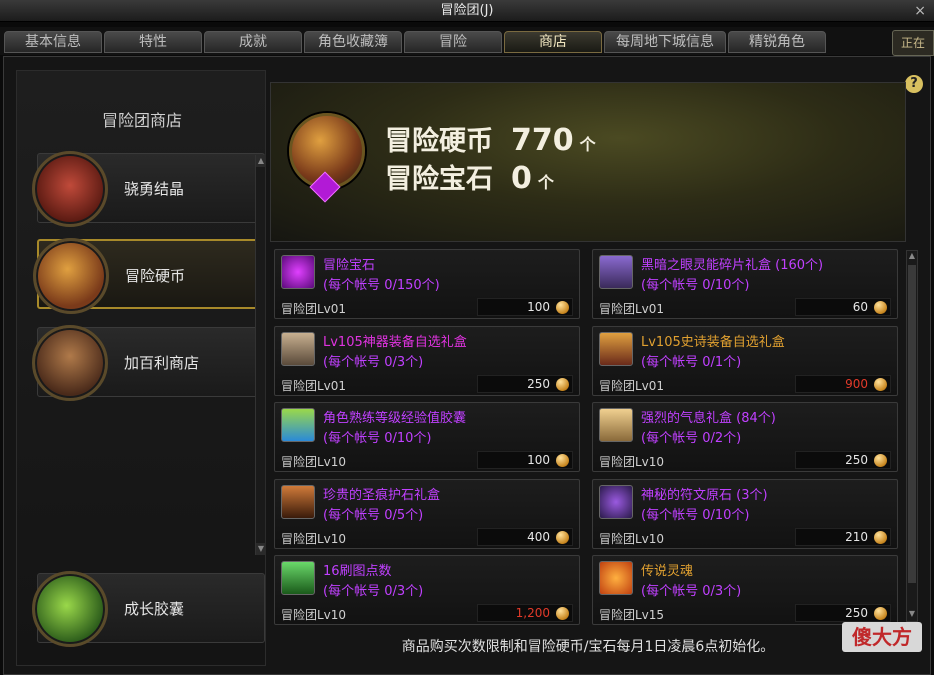 The width and height of the screenshot is (934, 675). What do you see at coordinates (71, 276) in the screenshot?
I see `treasure-chest-icon` at bounding box center [71, 276].